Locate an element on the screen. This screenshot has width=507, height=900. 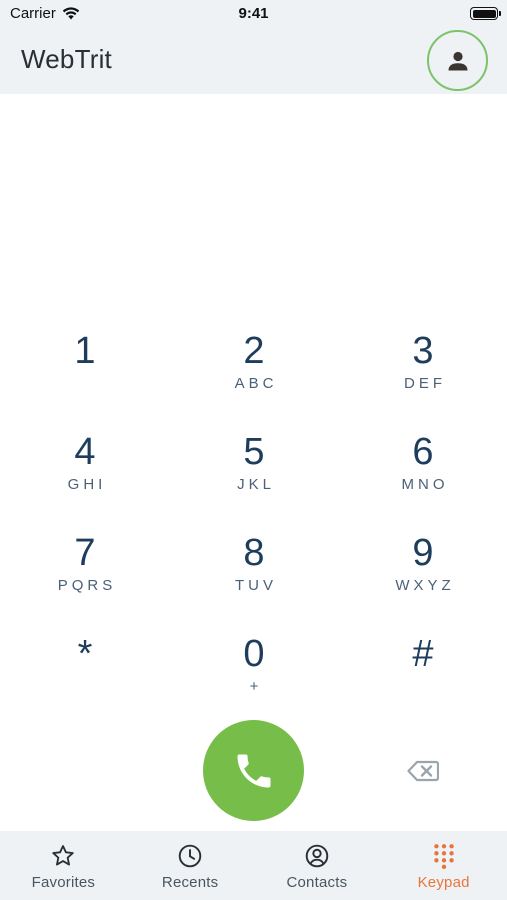
key-2: 2 ABC is located at coordinates (254, 373).